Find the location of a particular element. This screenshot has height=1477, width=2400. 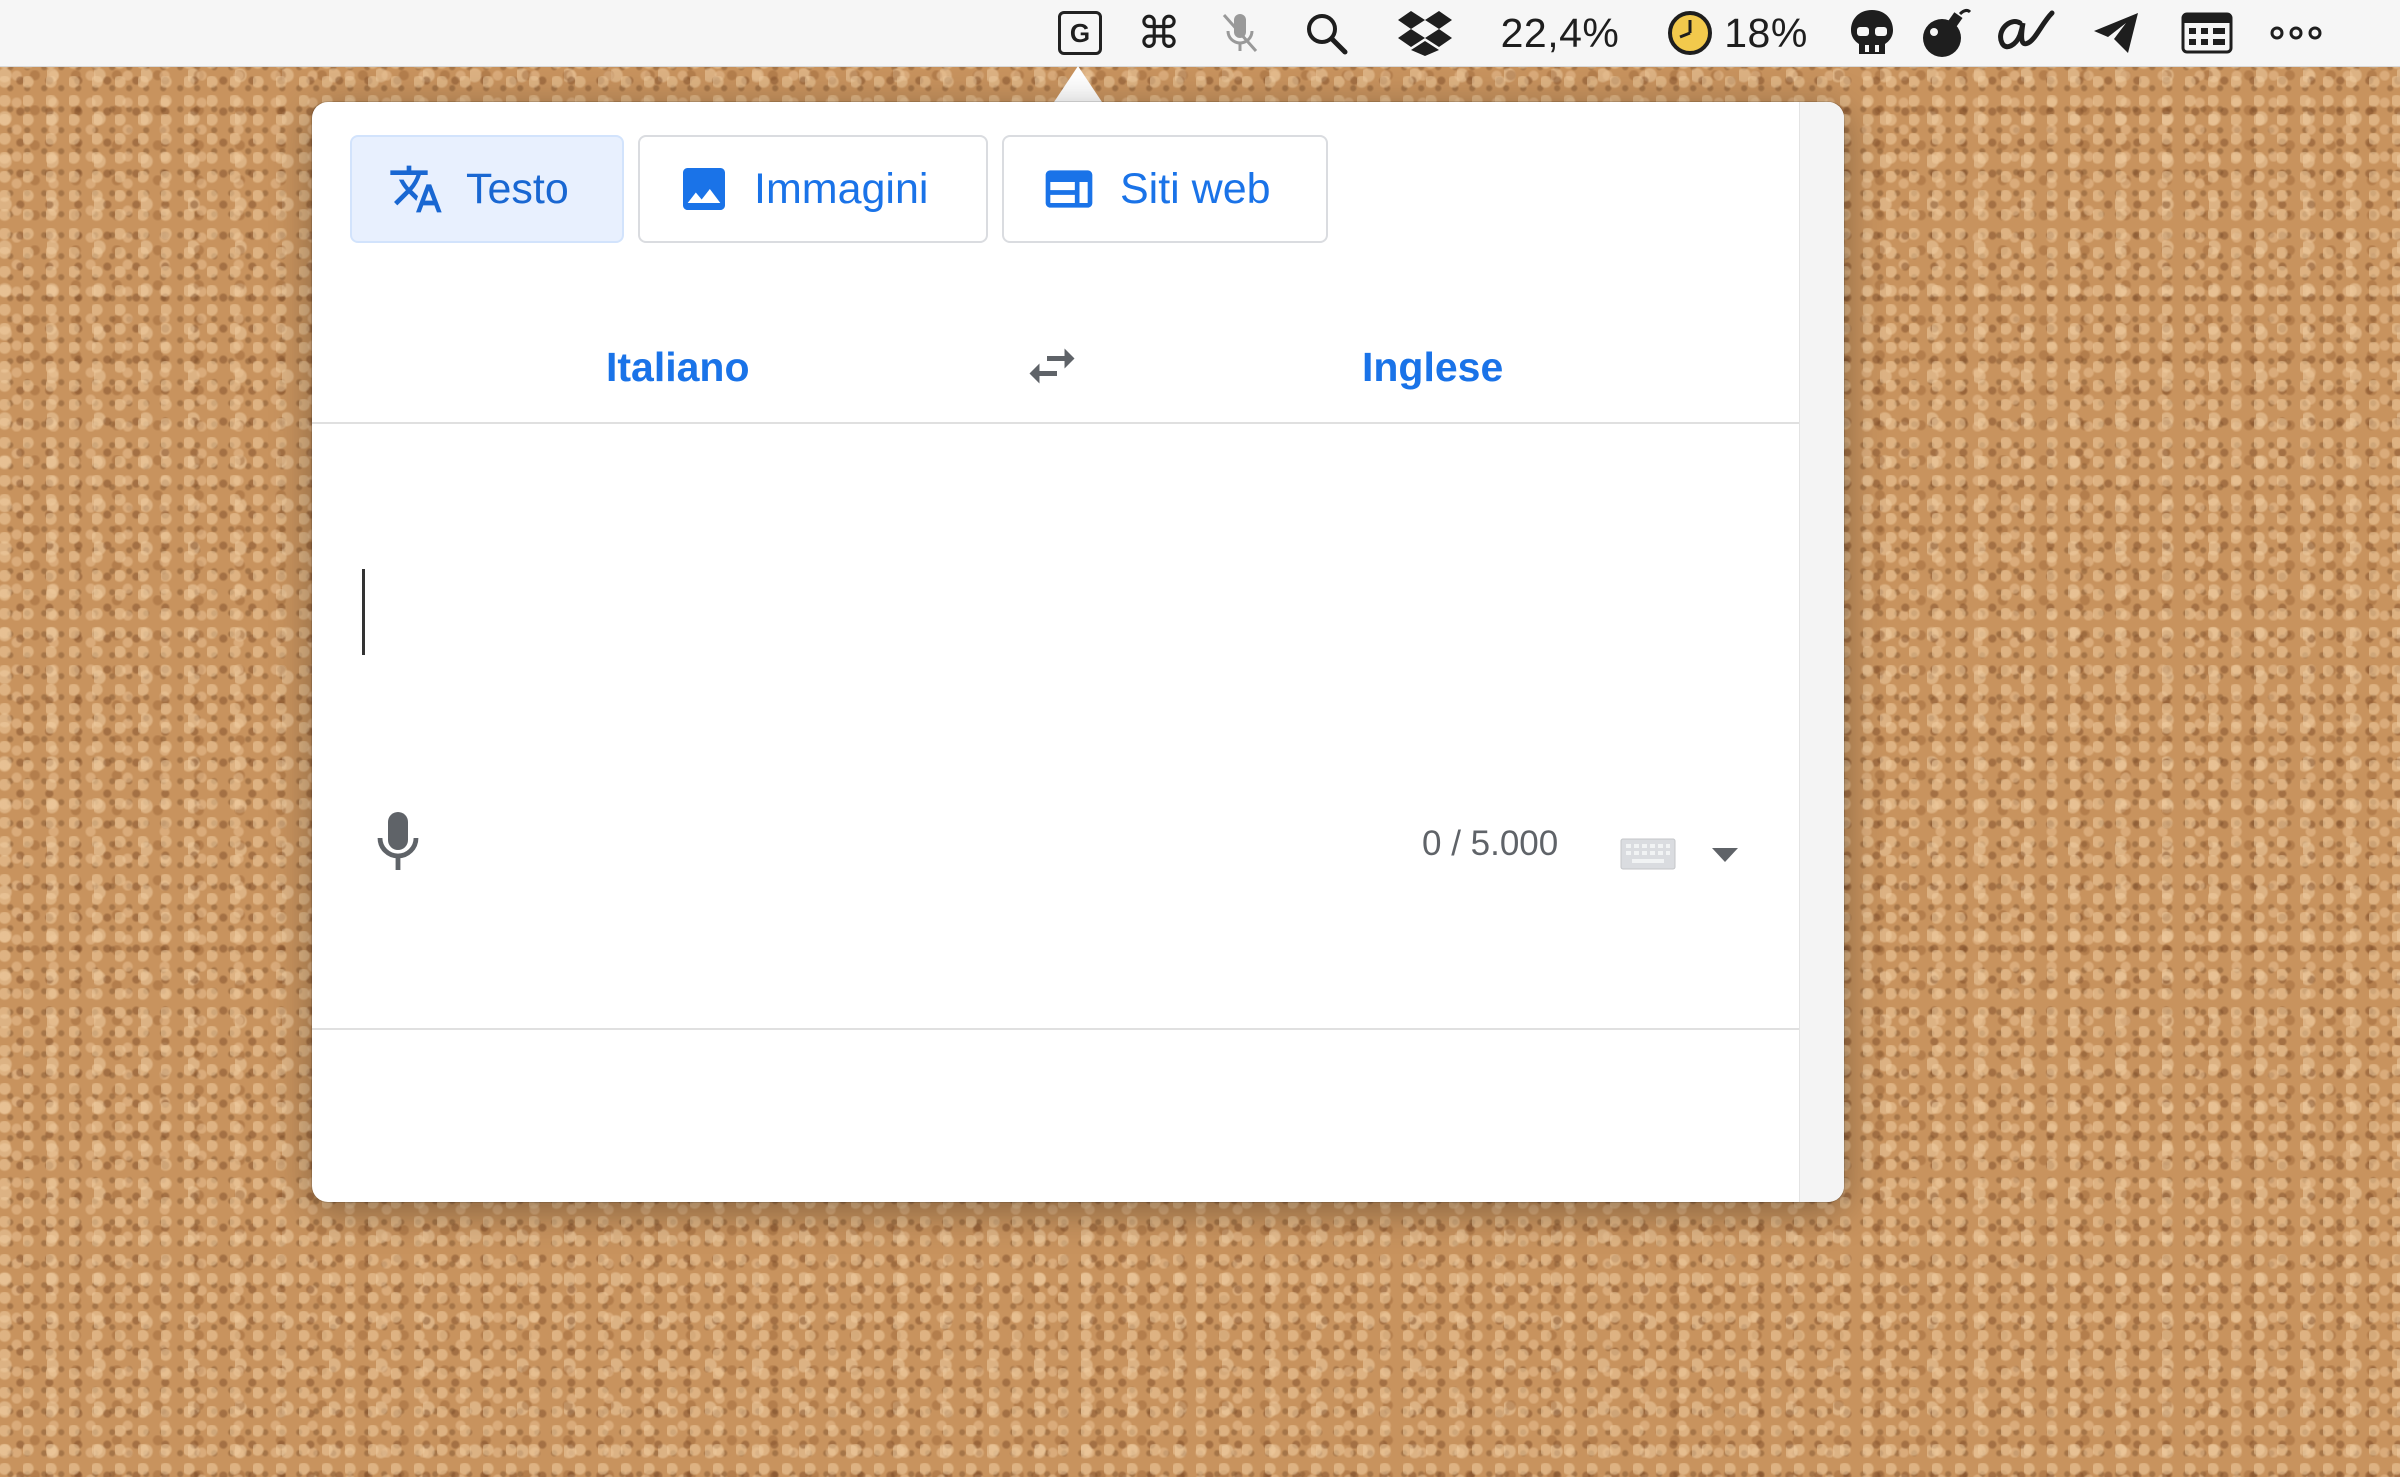

cpu-percent-text: 22,4% is located at coordinates (1560, 32).